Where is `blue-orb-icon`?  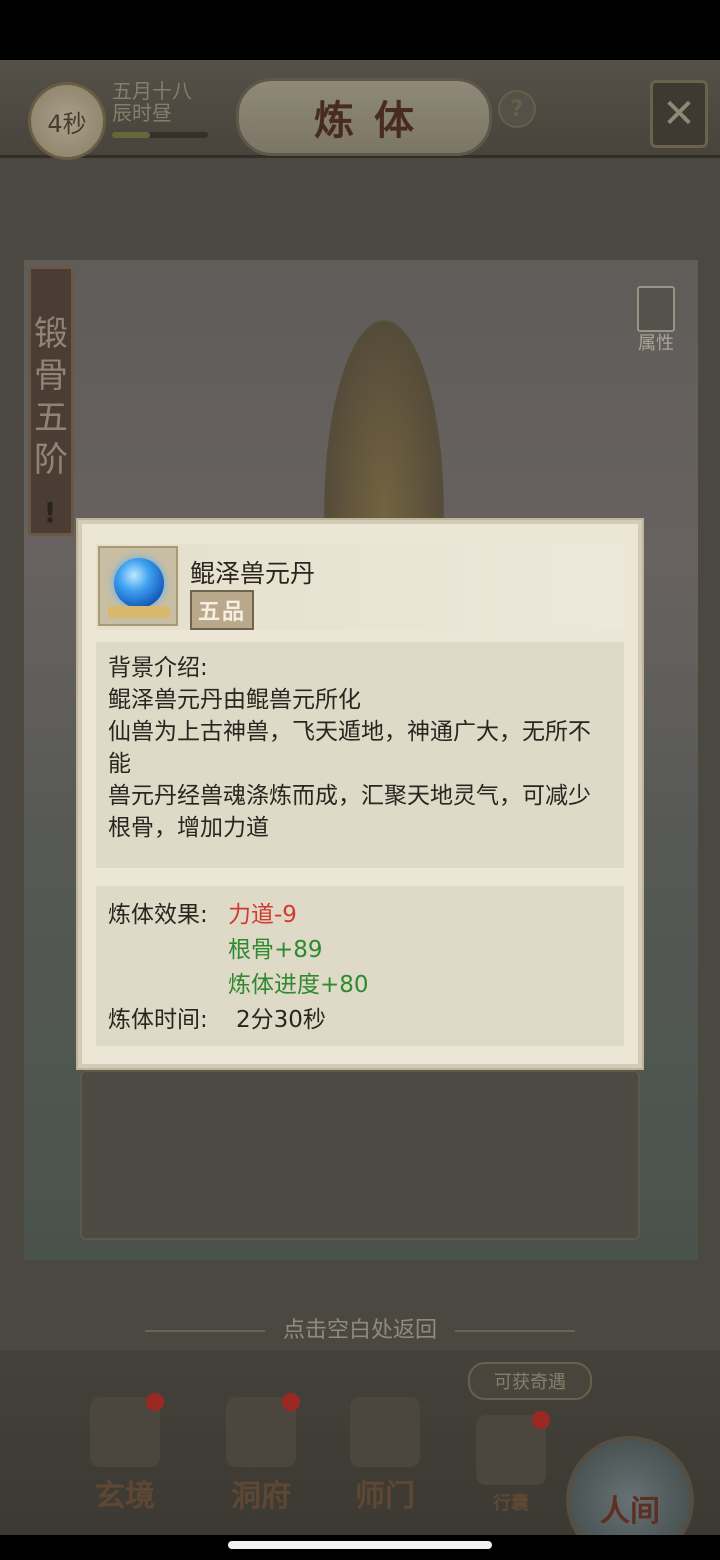 blue-orb-icon is located at coordinates (138, 586).